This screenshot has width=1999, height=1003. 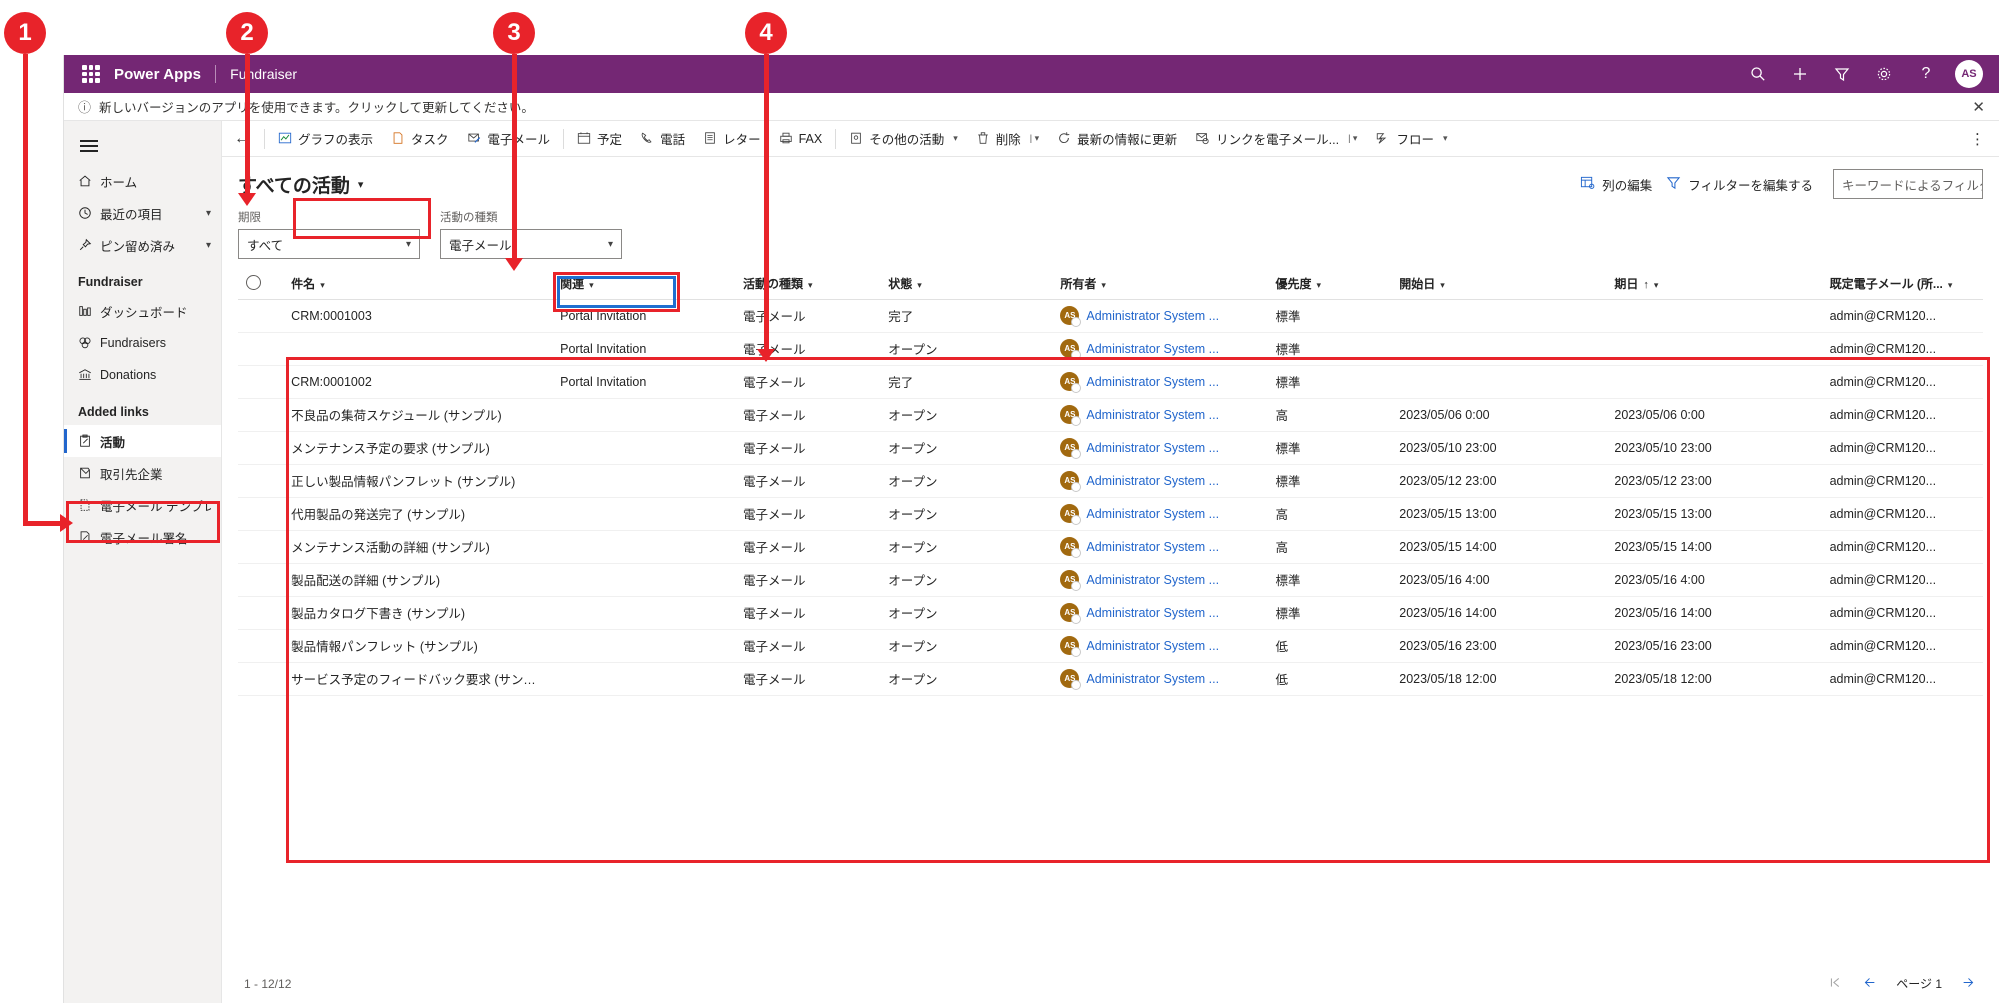 What do you see at coordinates (244, 139) in the screenshot?
I see `back-button: ←` at bounding box center [244, 139].